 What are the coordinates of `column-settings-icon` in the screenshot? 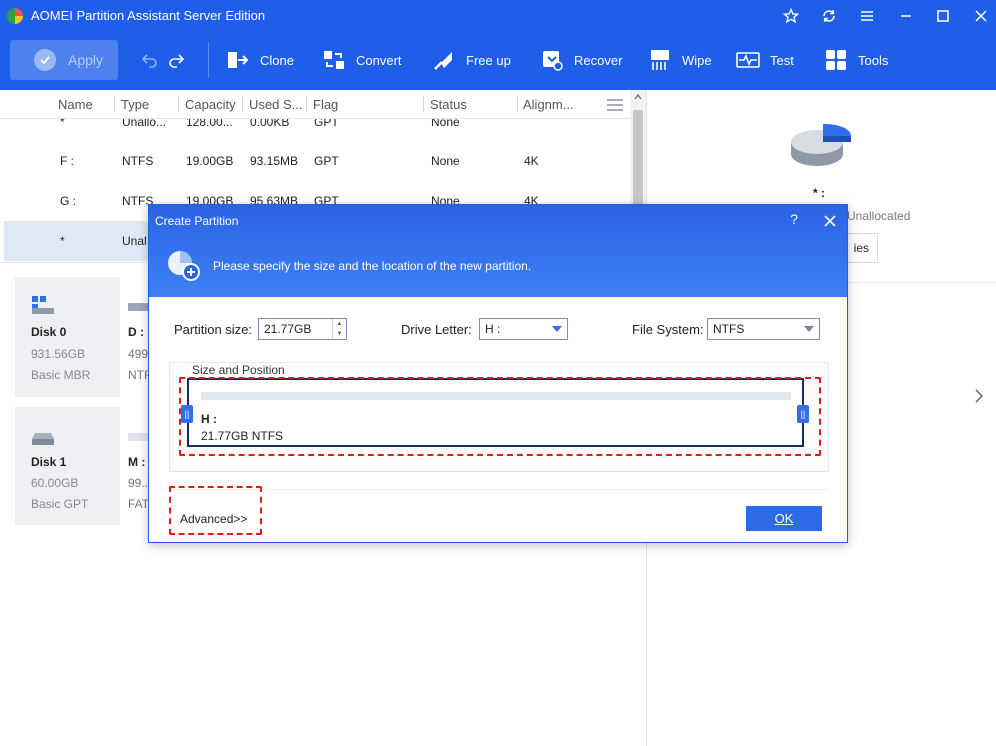 It's located at (615, 105).